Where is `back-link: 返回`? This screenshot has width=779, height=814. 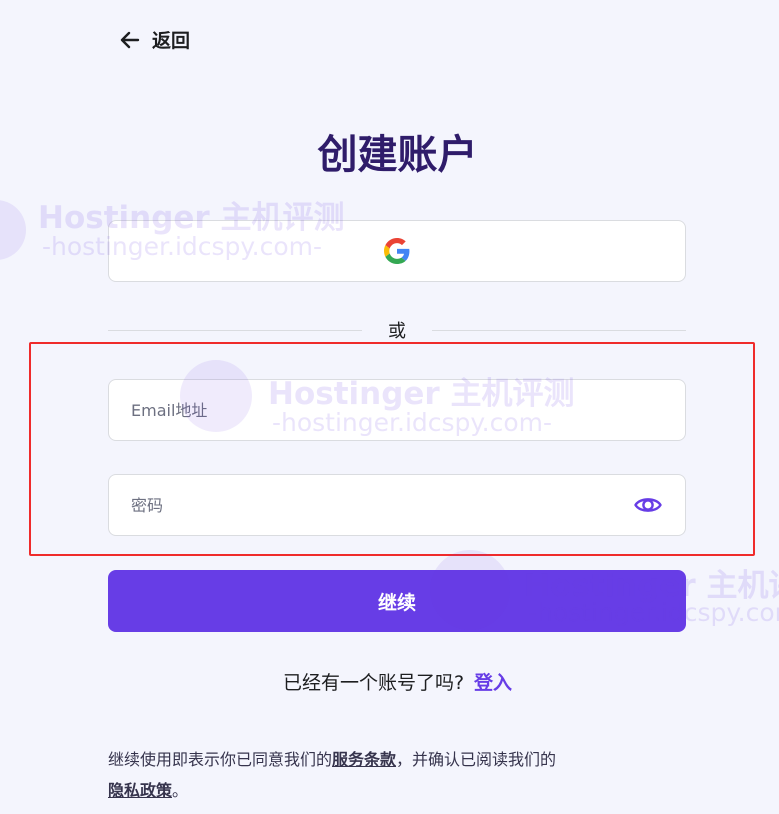
back-link: 返回 is located at coordinates (154, 39).